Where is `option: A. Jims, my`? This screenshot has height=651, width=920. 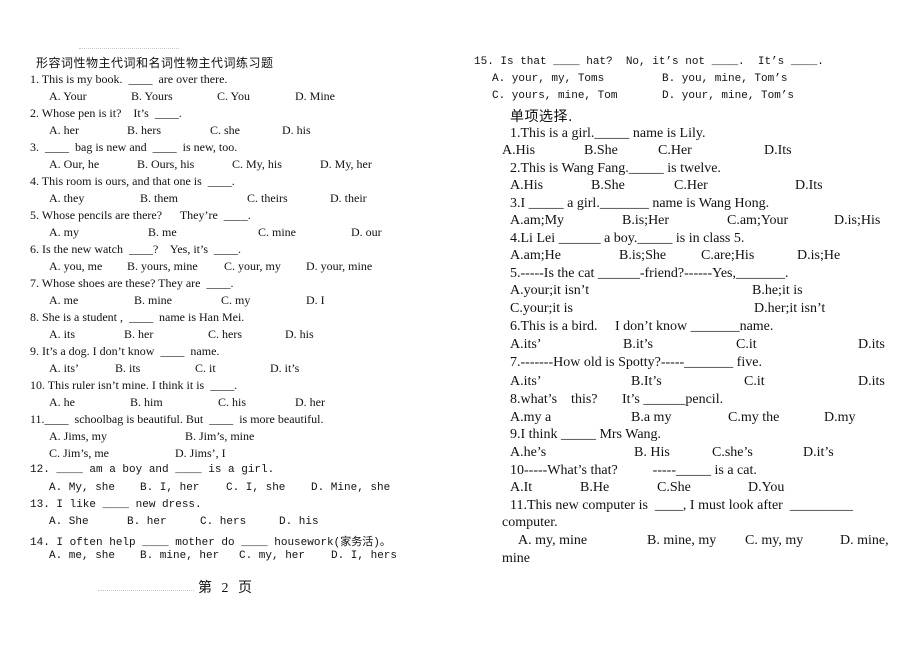 option: A. Jims, my is located at coordinates (78, 436).